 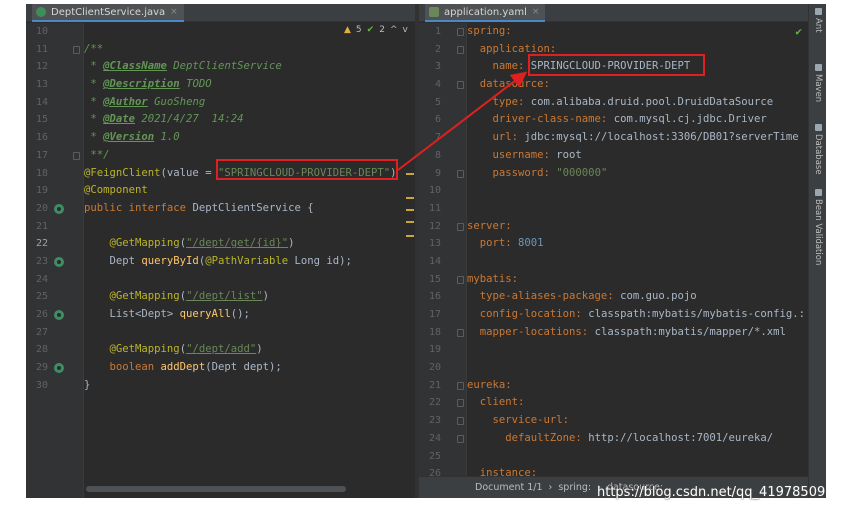 I want to click on right-tool-window-bar: Ant Maven Database Bean Validation, so click(x=817, y=251).